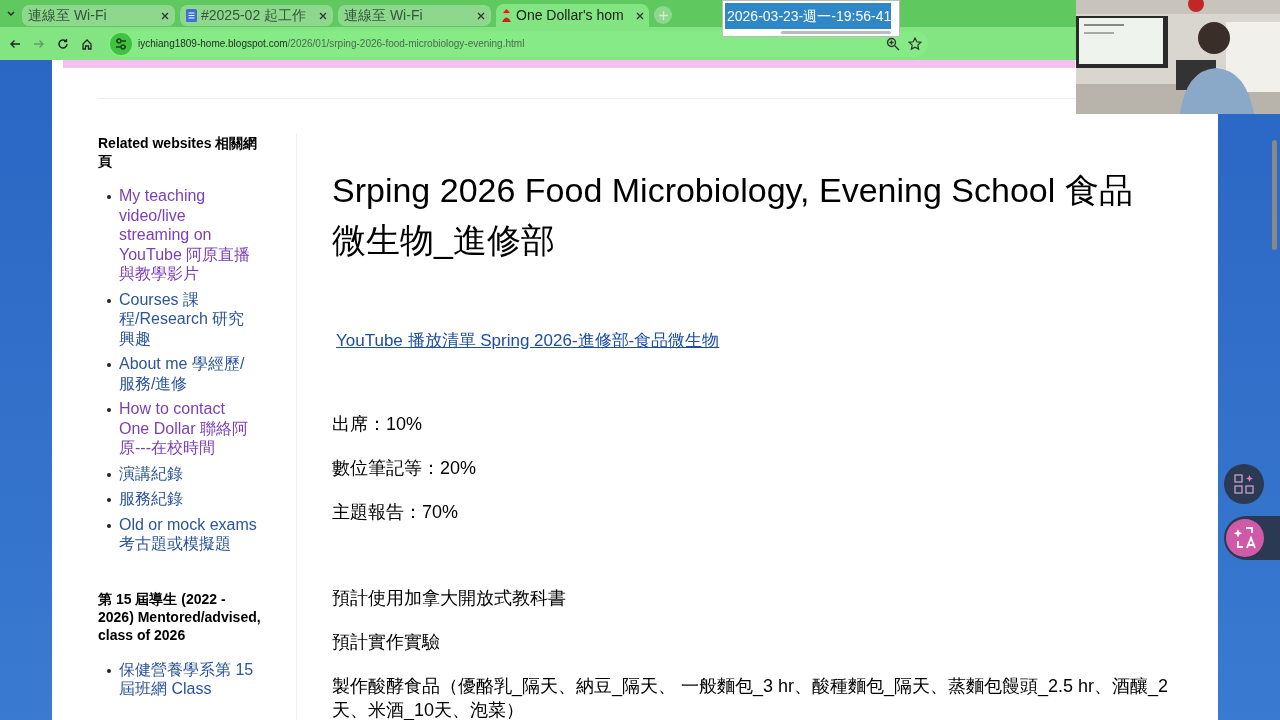  Describe the element at coordinates (378, 424) in the screenshot. I see `paragraph: 出席：10%` at that location.